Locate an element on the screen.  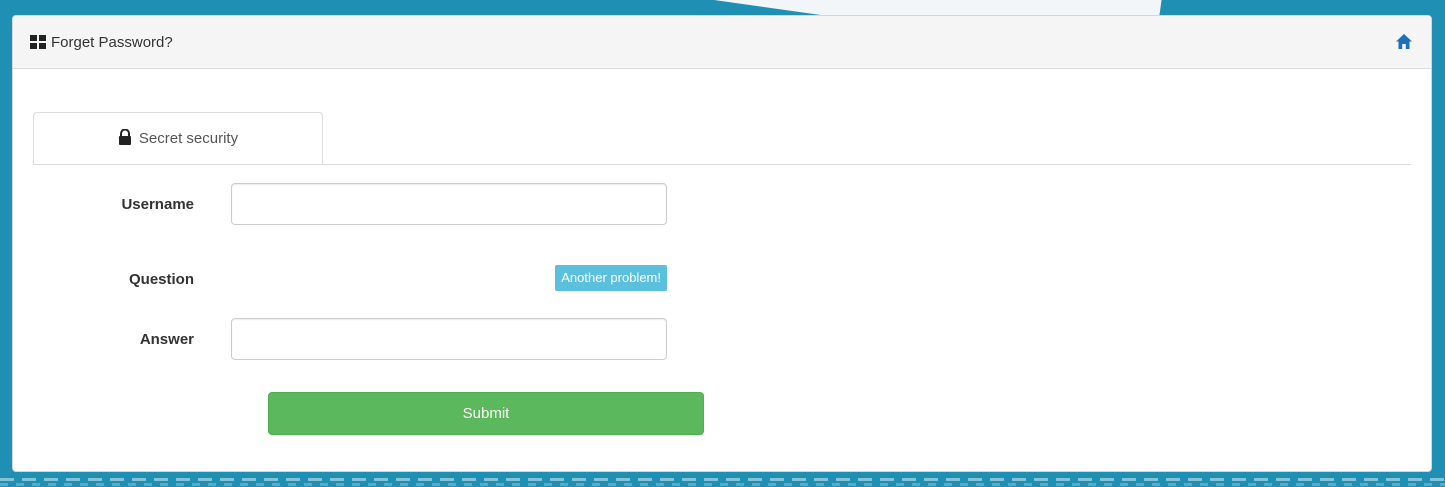
question-label: Question is located at coordinates (161, 279).